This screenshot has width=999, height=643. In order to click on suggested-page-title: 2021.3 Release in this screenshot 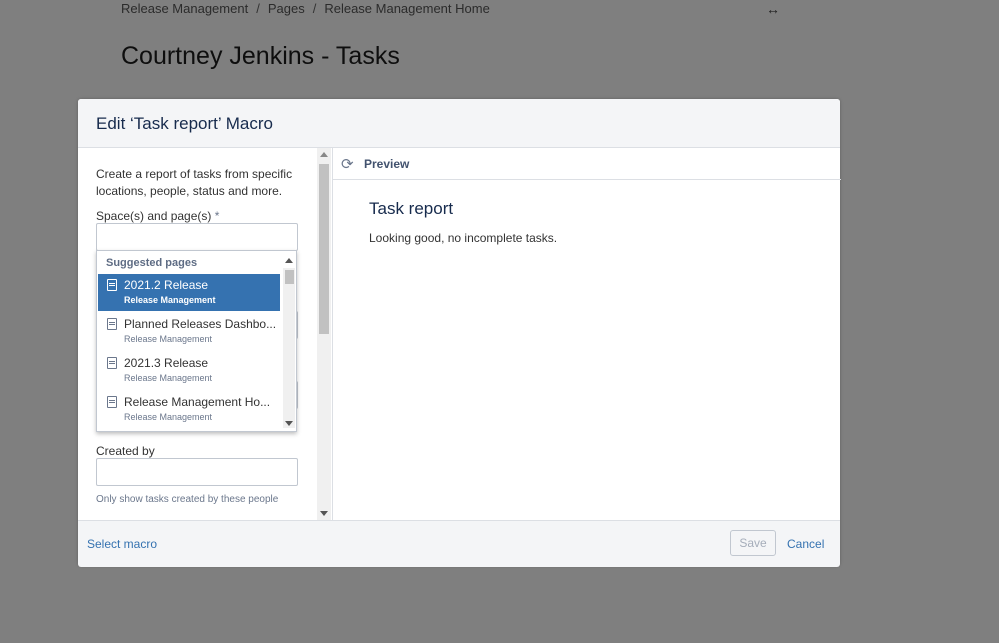, I will do `click(166, 363)`.